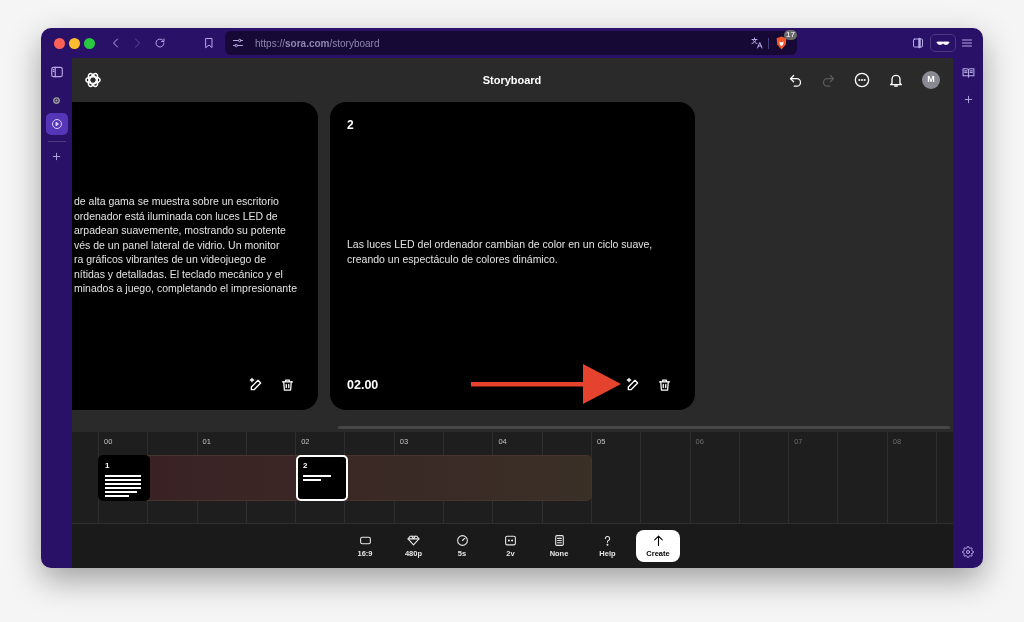  I want to click on shield-icon, so click(781, 43).